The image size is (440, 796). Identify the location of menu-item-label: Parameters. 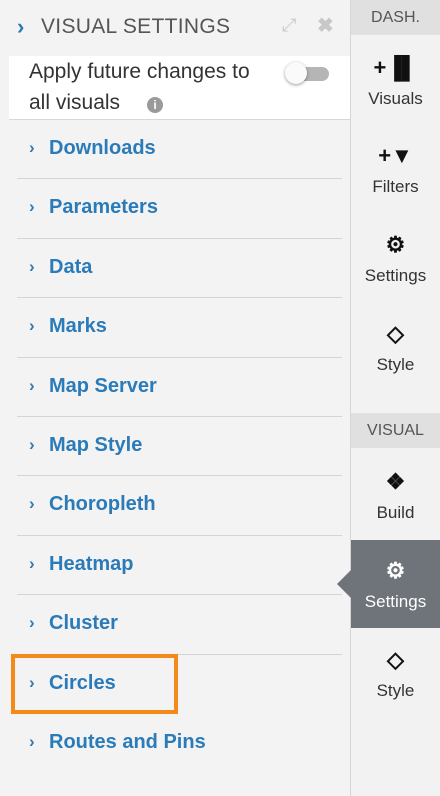
(103, 207).